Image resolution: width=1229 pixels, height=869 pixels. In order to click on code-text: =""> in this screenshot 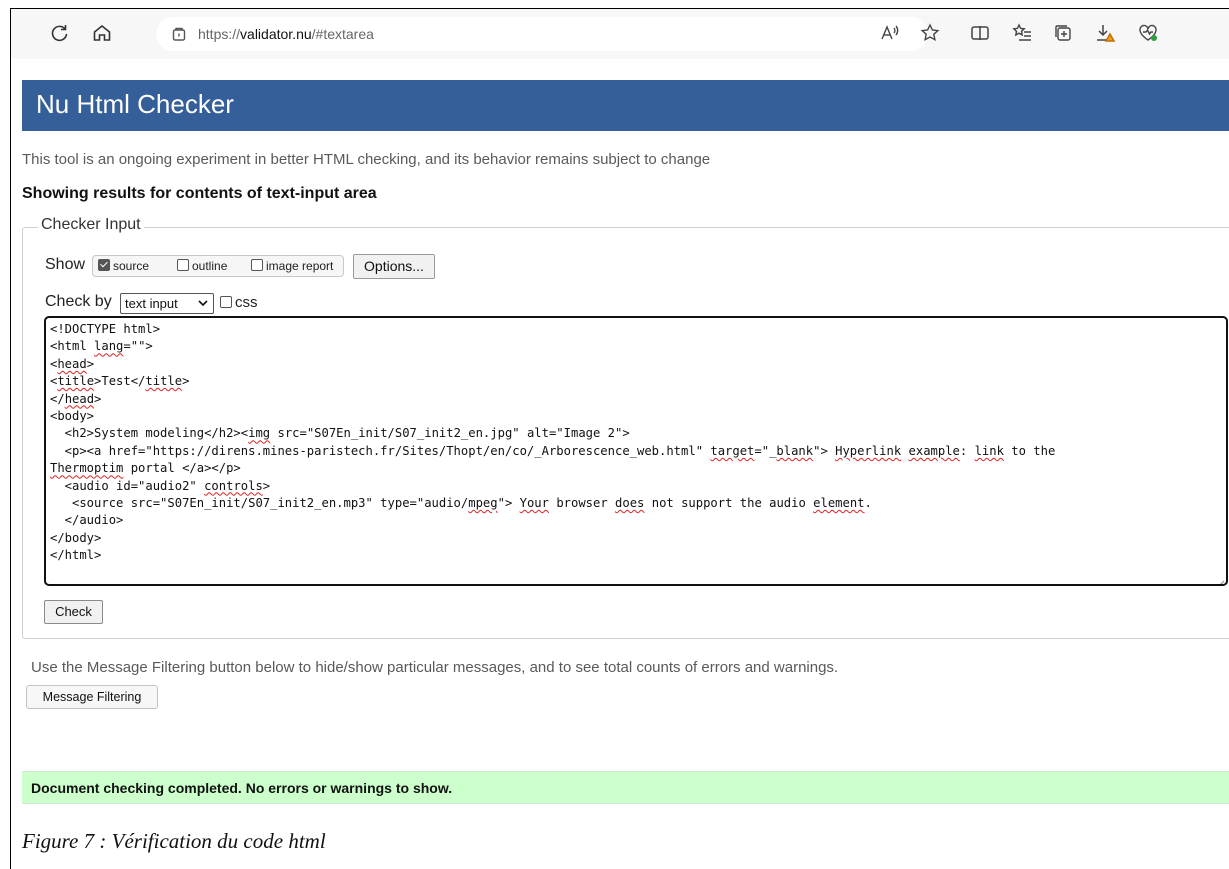, I will do `click(138, 346)`.